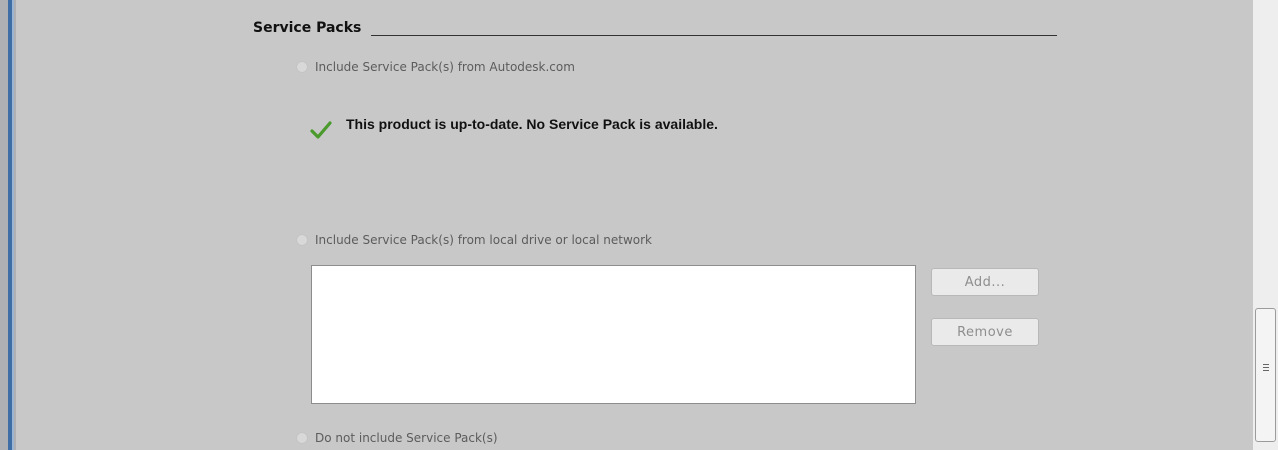  What do you see at coordinates (8, 225) in the screenshot?
I see `left-border-strip` at bounding box center [8, 225].